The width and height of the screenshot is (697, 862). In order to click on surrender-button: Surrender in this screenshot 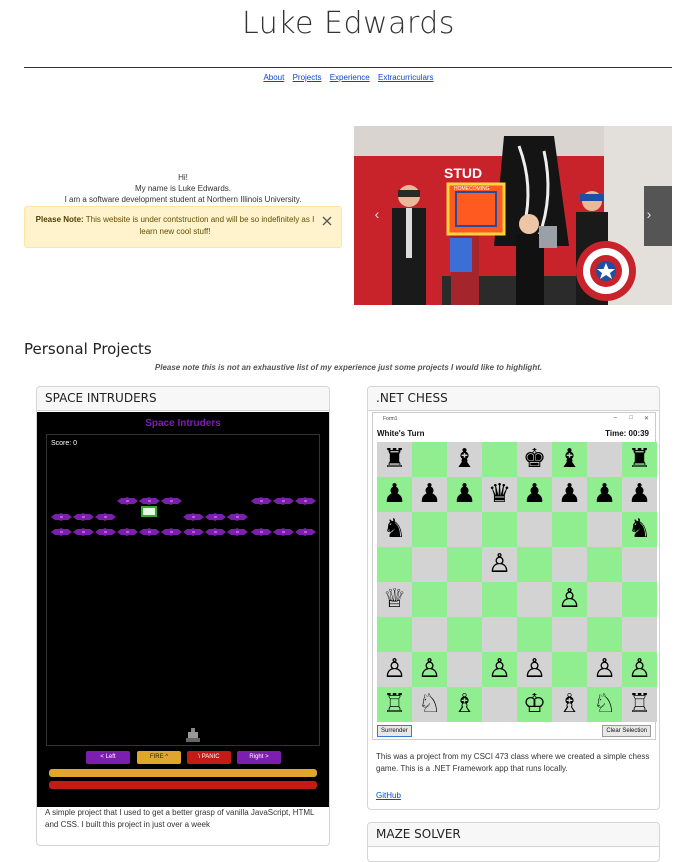, I will do `click(394, 731)`.